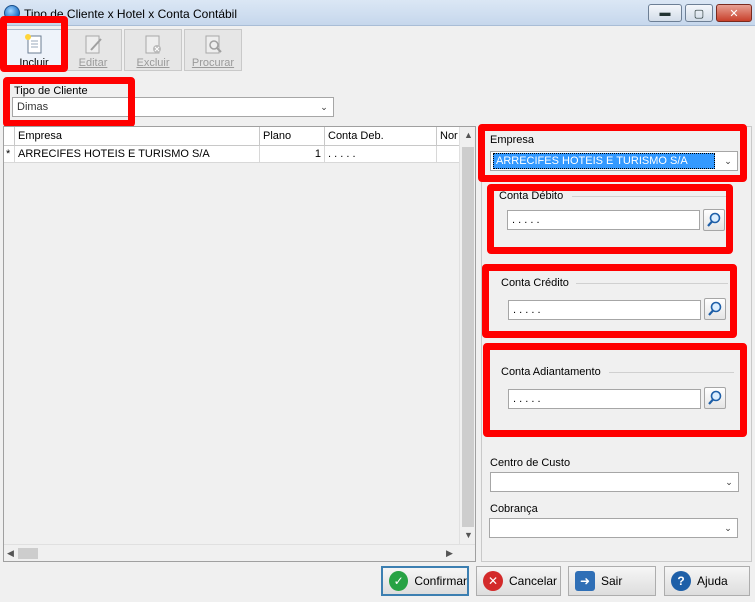 Image resolution: width=755 pixels, height=602 pixels. I want to click on procurar-button: Procurar, so click(213, 50).